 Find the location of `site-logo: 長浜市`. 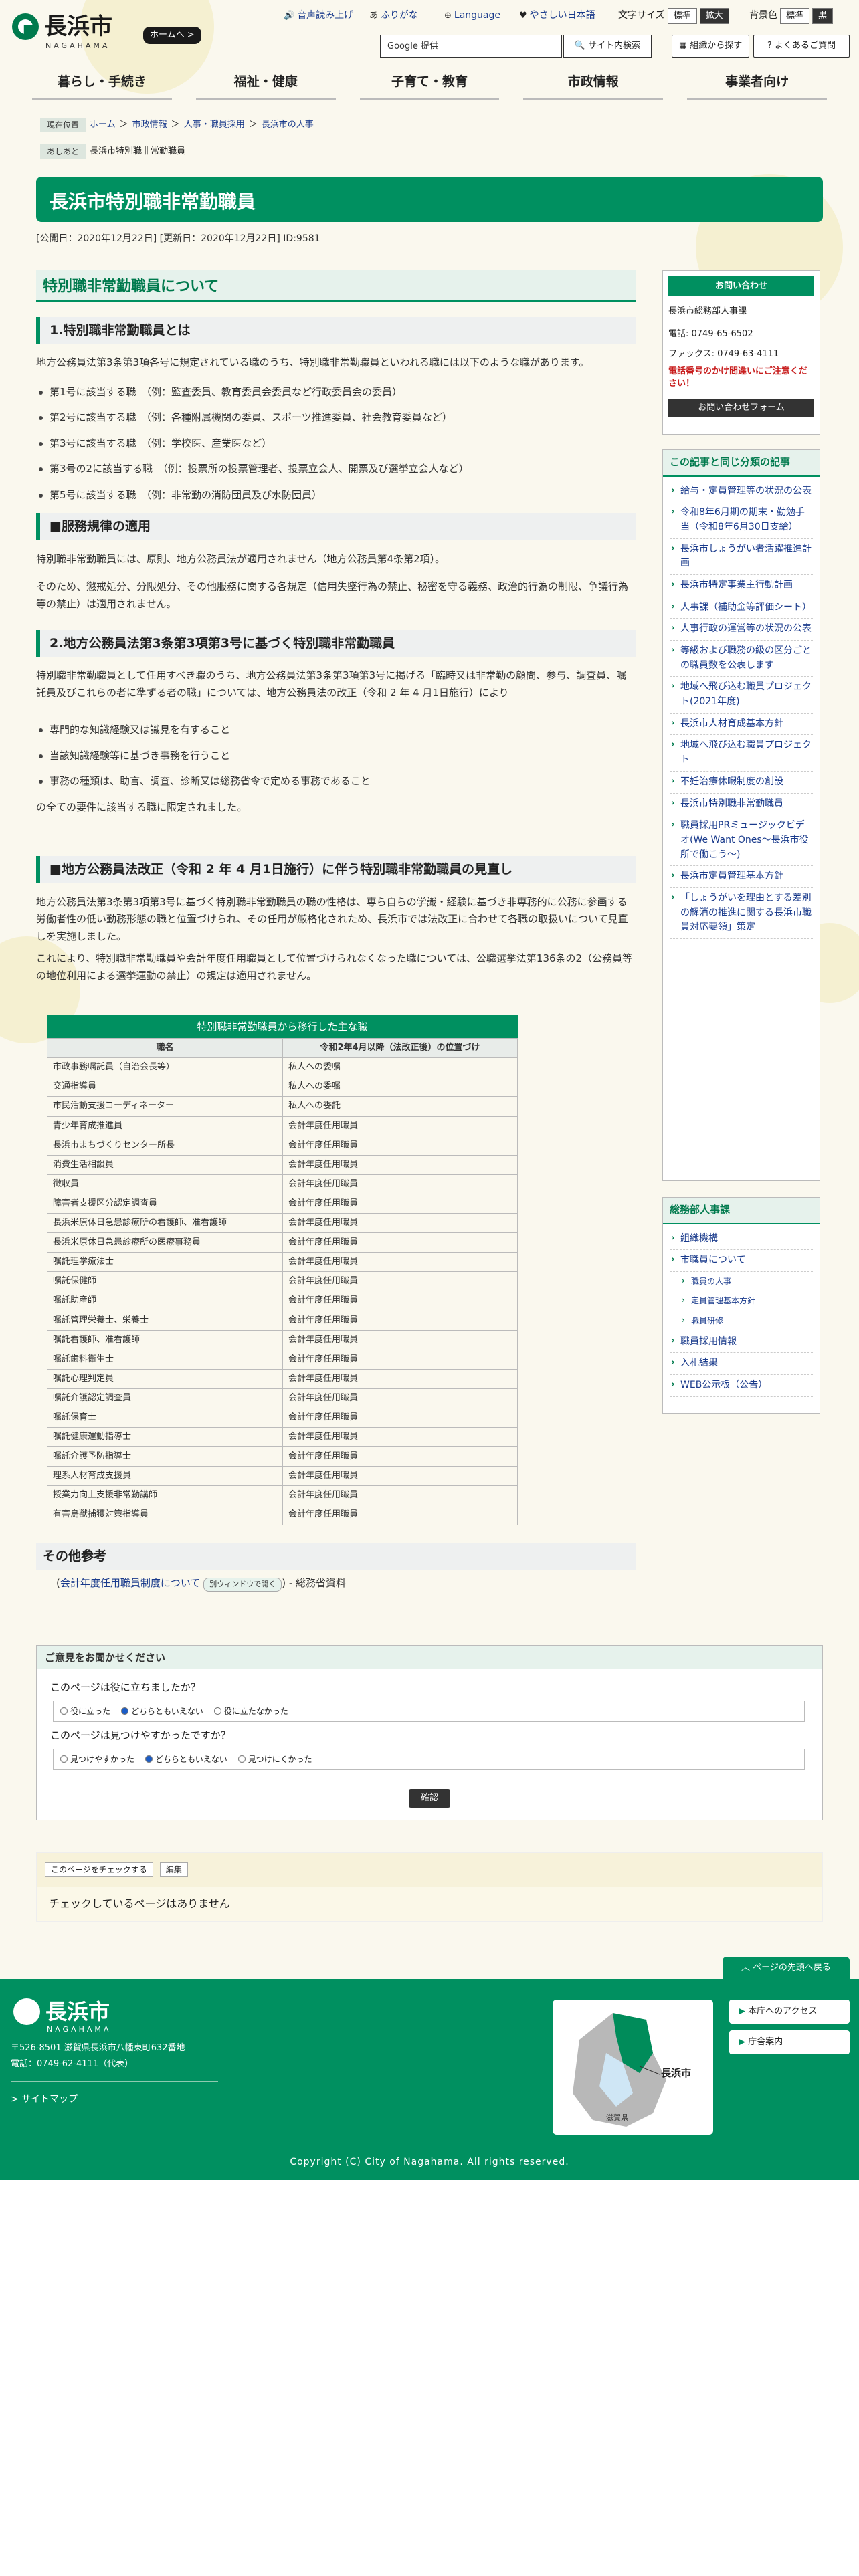

site-logo: 長浜市 is located at coordinates (62, 27).